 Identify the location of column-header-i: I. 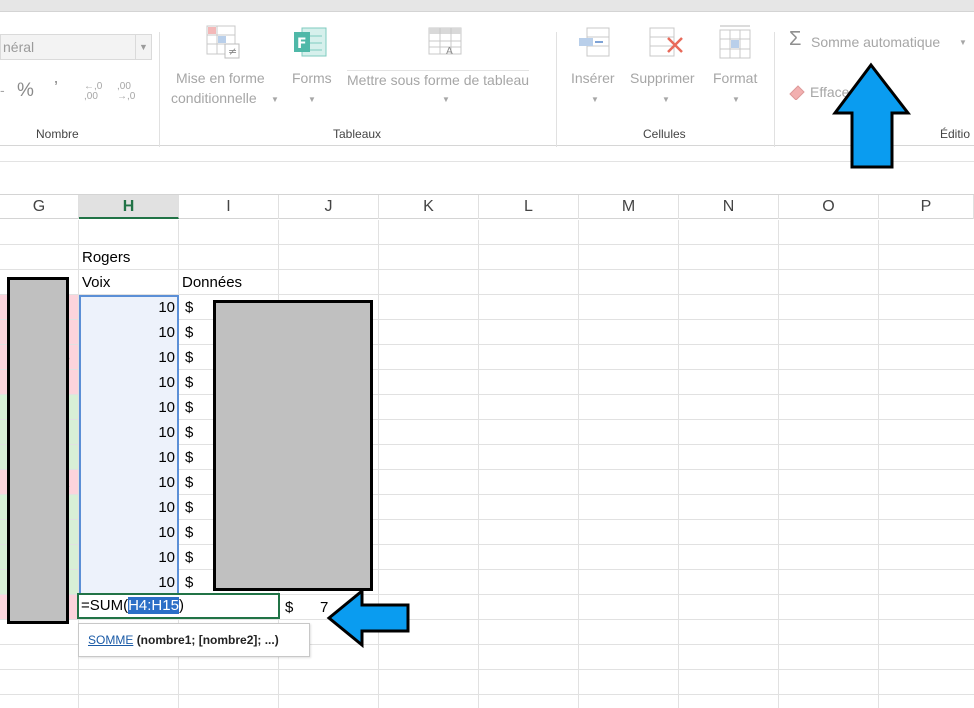
(229, 207).